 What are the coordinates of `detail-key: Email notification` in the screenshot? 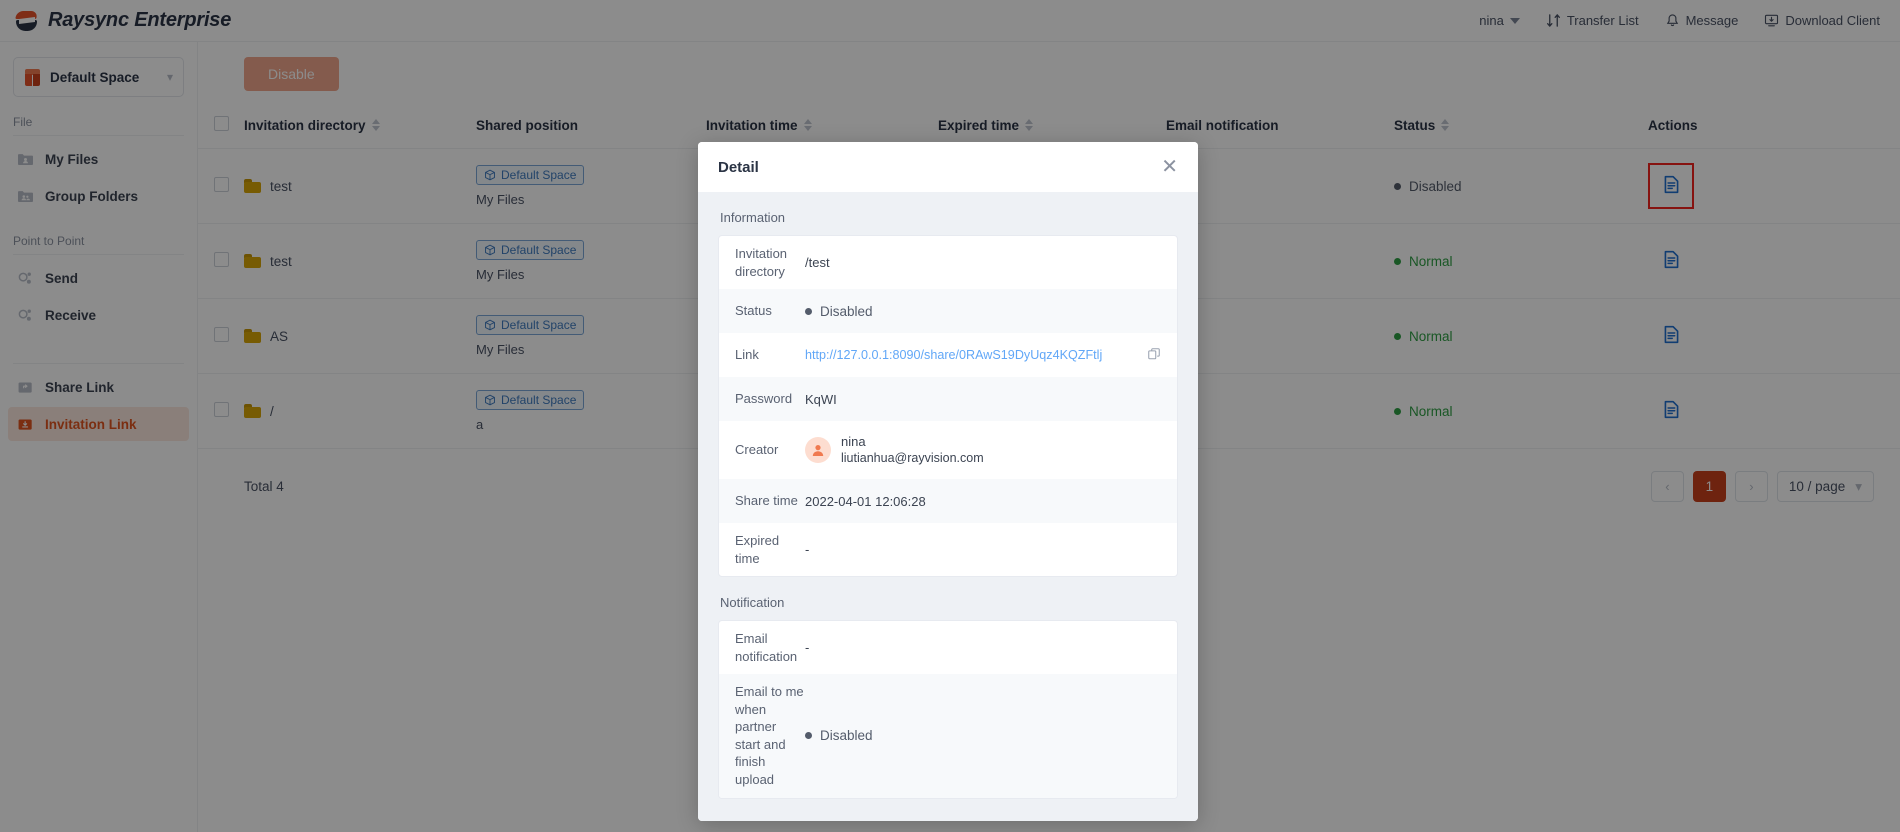 It's located at (766, 647).